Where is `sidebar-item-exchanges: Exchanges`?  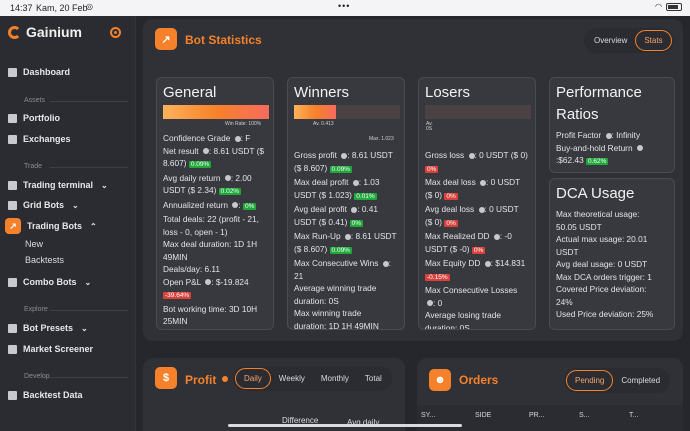 sidebar-item-exchanges: Exchanges is located at coordinates (39, 139).